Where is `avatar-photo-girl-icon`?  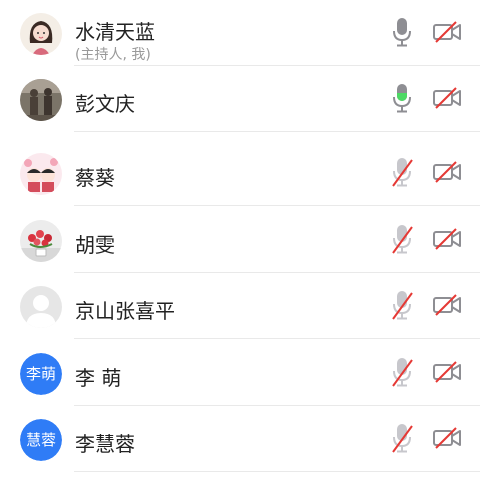
avatar-photo-girl-icon is located at coordinates (41, 34).